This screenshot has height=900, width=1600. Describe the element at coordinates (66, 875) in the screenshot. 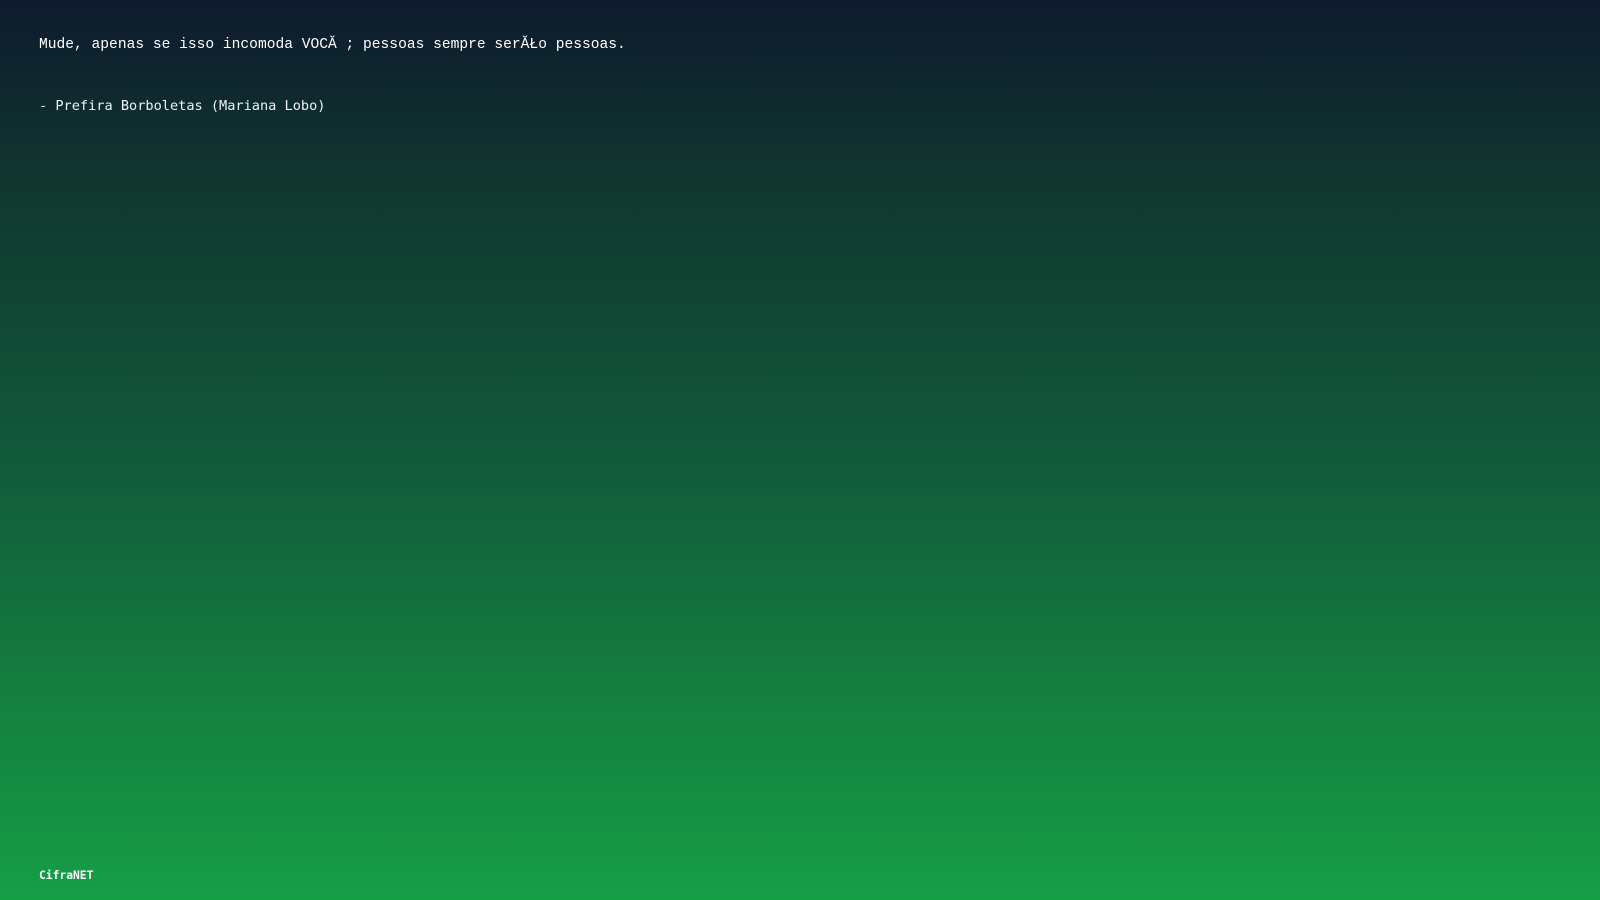

I see `brand-label: CifraNET` at that location.